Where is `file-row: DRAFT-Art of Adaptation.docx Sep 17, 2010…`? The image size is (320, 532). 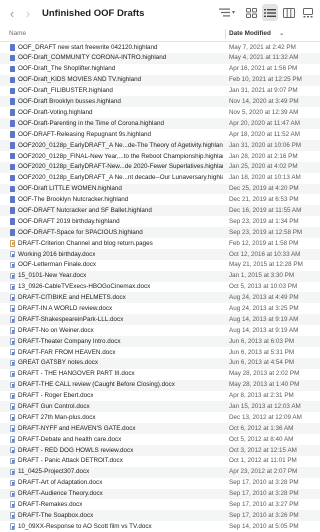 file-row: DRAFT-Art of Adaptation.docx Sep 17, 2010… is located at coordinates (160, 483).